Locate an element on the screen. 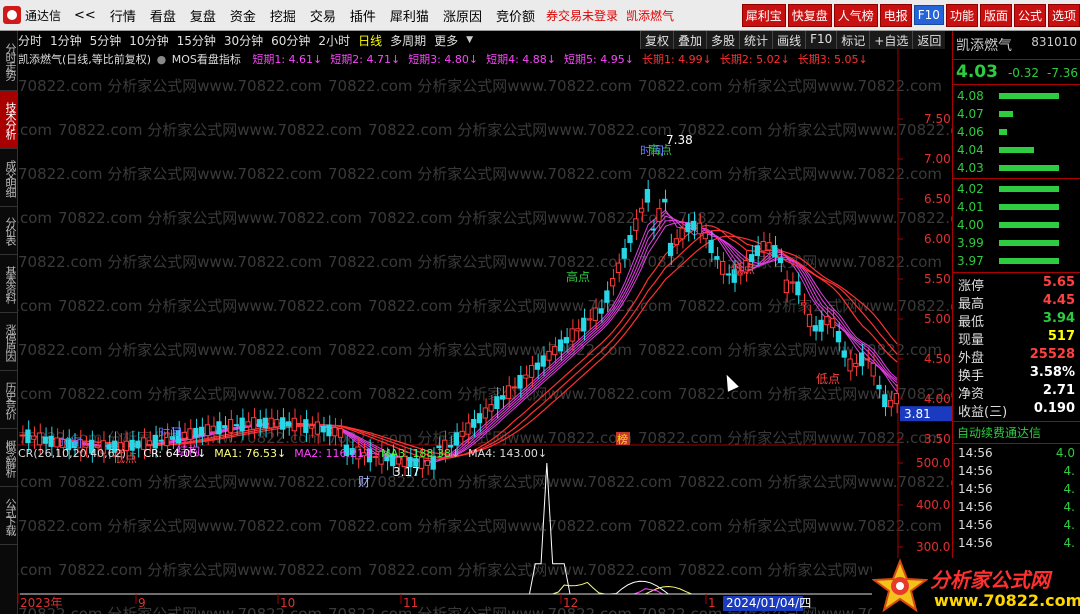 The width and height of the screenshot is (1080, 614). side-tab-zhangting: 涨停原因 is located at coordinates (9, 342).